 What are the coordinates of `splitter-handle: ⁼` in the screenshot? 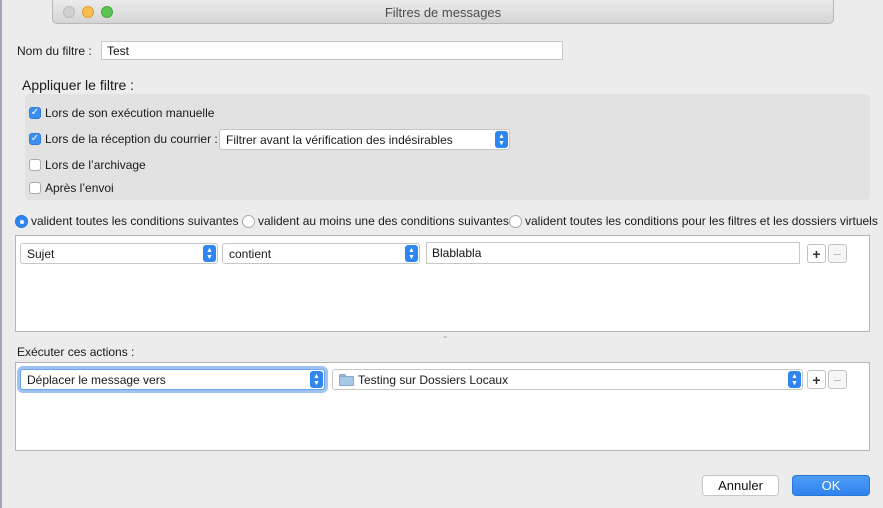 It's located at (445, 339).